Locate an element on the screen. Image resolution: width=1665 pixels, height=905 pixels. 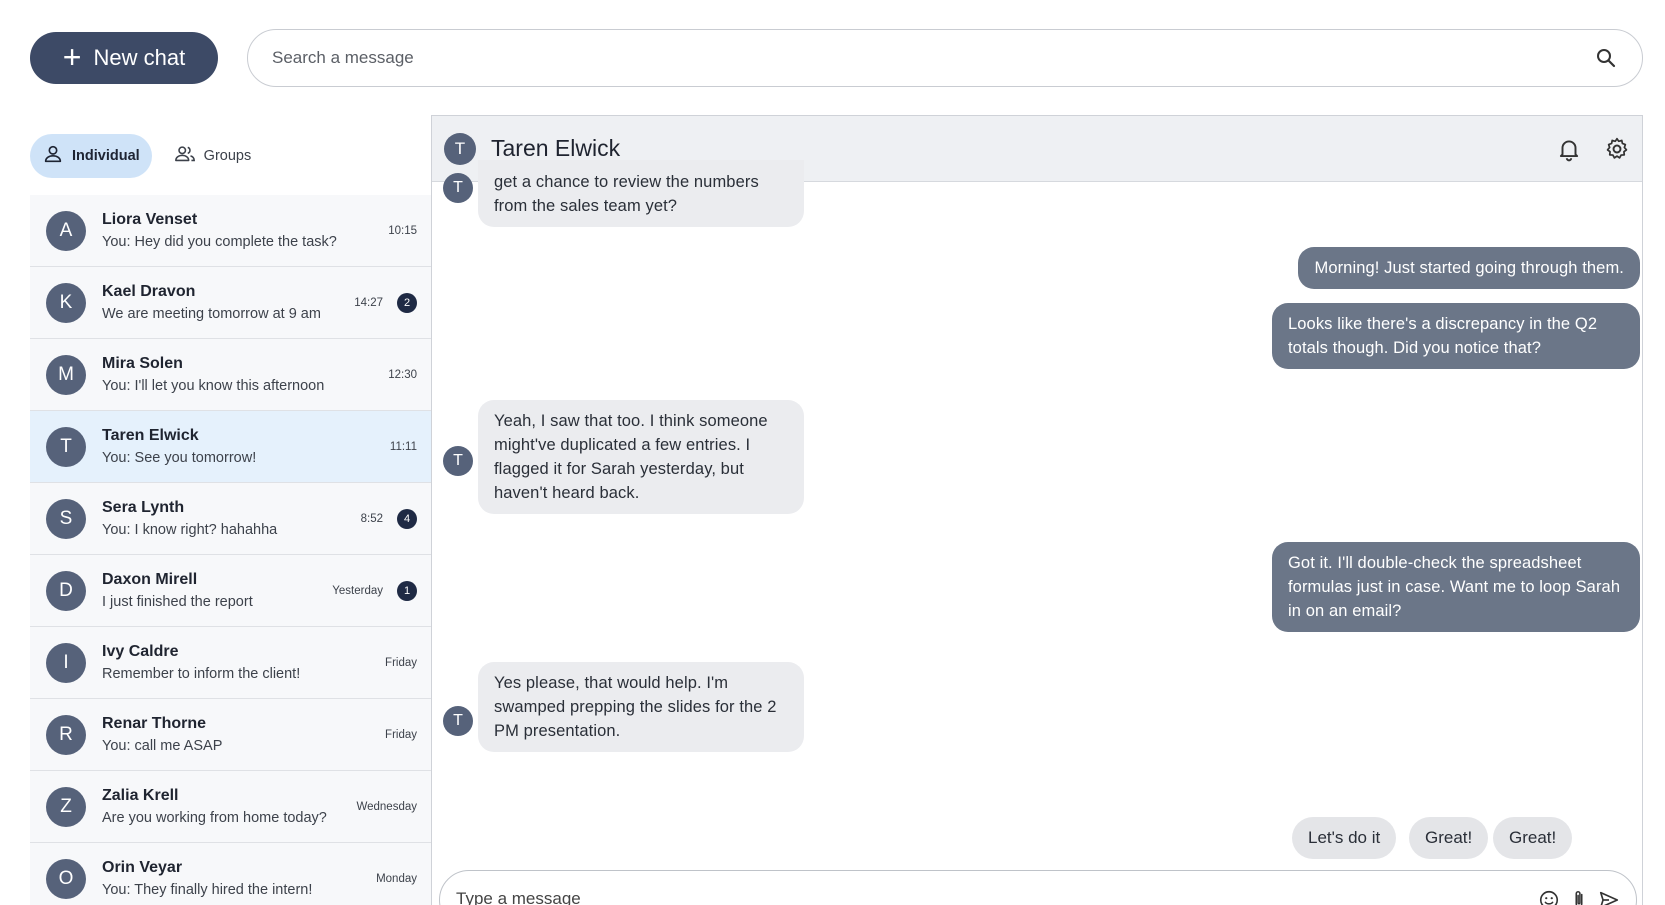
avatar: R is located at coordinates (66, 734).